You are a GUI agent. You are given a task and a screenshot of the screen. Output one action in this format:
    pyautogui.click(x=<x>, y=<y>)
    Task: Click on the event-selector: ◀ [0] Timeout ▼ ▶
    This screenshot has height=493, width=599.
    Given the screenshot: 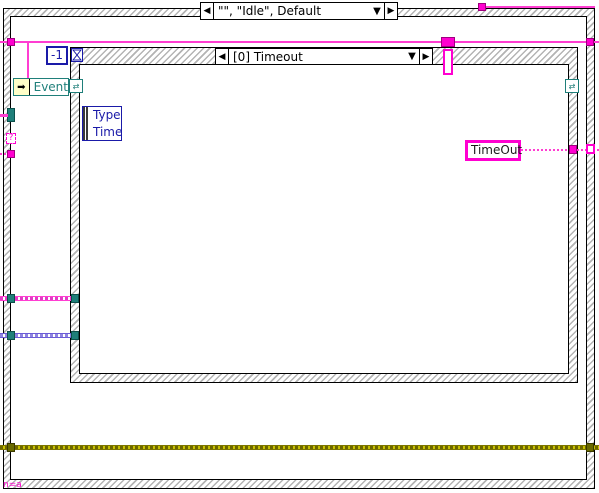 What is the action you would take?
    pyautogui.click(x=324, y=56)
    